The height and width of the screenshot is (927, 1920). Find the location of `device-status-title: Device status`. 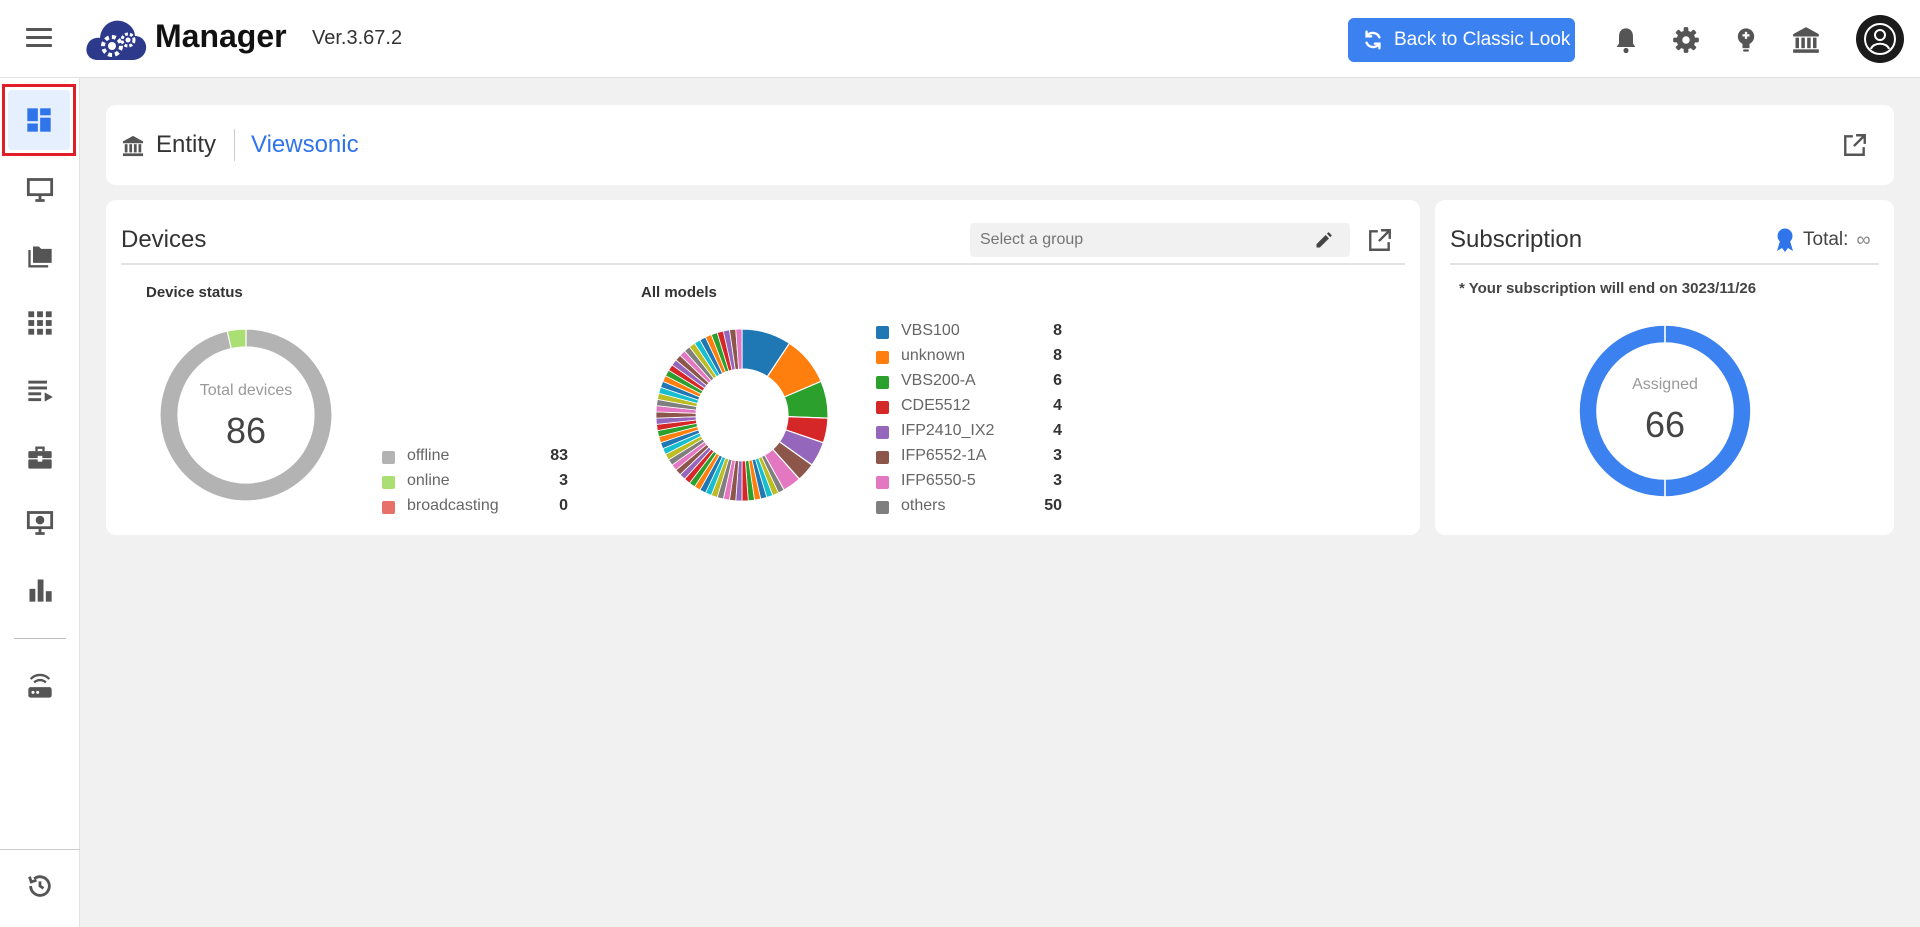

device-status-title: Device status is located at coordinates (194, 292).